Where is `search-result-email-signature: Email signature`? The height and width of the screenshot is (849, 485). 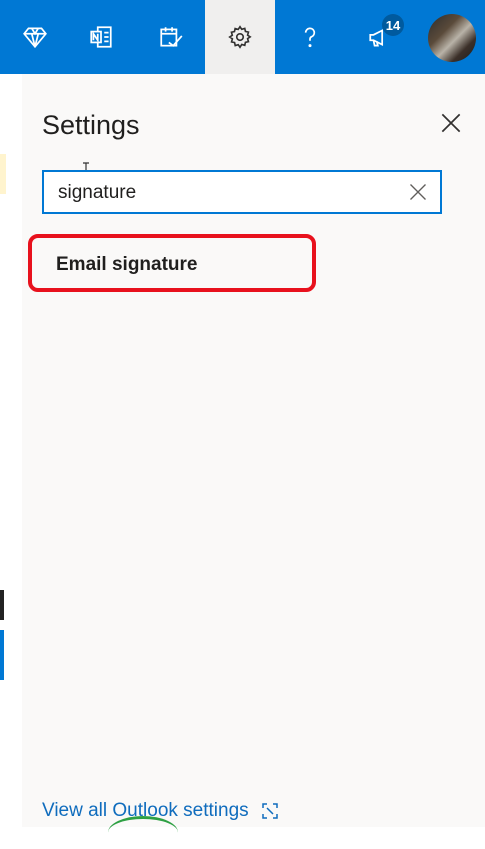
search-result-email-signature: Email signature is located at coordinates (172, 263).